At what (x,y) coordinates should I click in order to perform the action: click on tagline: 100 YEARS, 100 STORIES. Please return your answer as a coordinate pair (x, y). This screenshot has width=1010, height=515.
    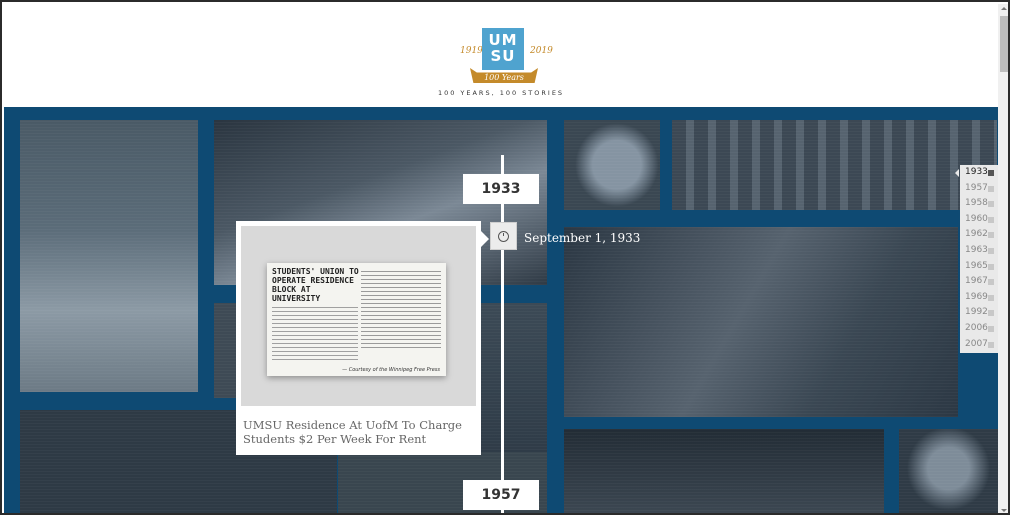
    Looking at the image, I should click on (501, 93).